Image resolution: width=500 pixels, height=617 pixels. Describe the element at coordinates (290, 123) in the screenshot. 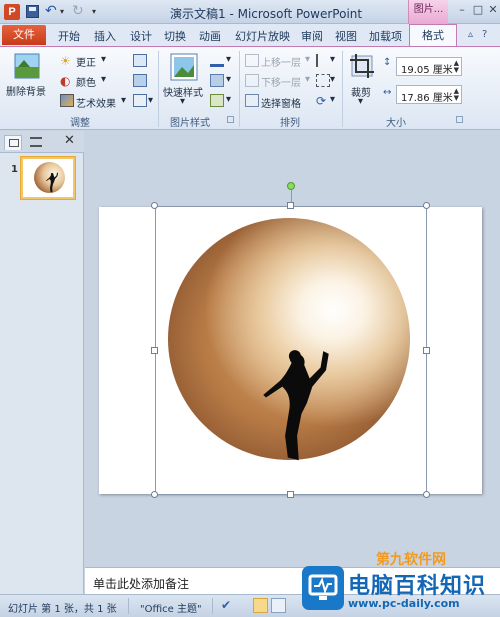

I see `arrange-group-label: 排列` at that location.